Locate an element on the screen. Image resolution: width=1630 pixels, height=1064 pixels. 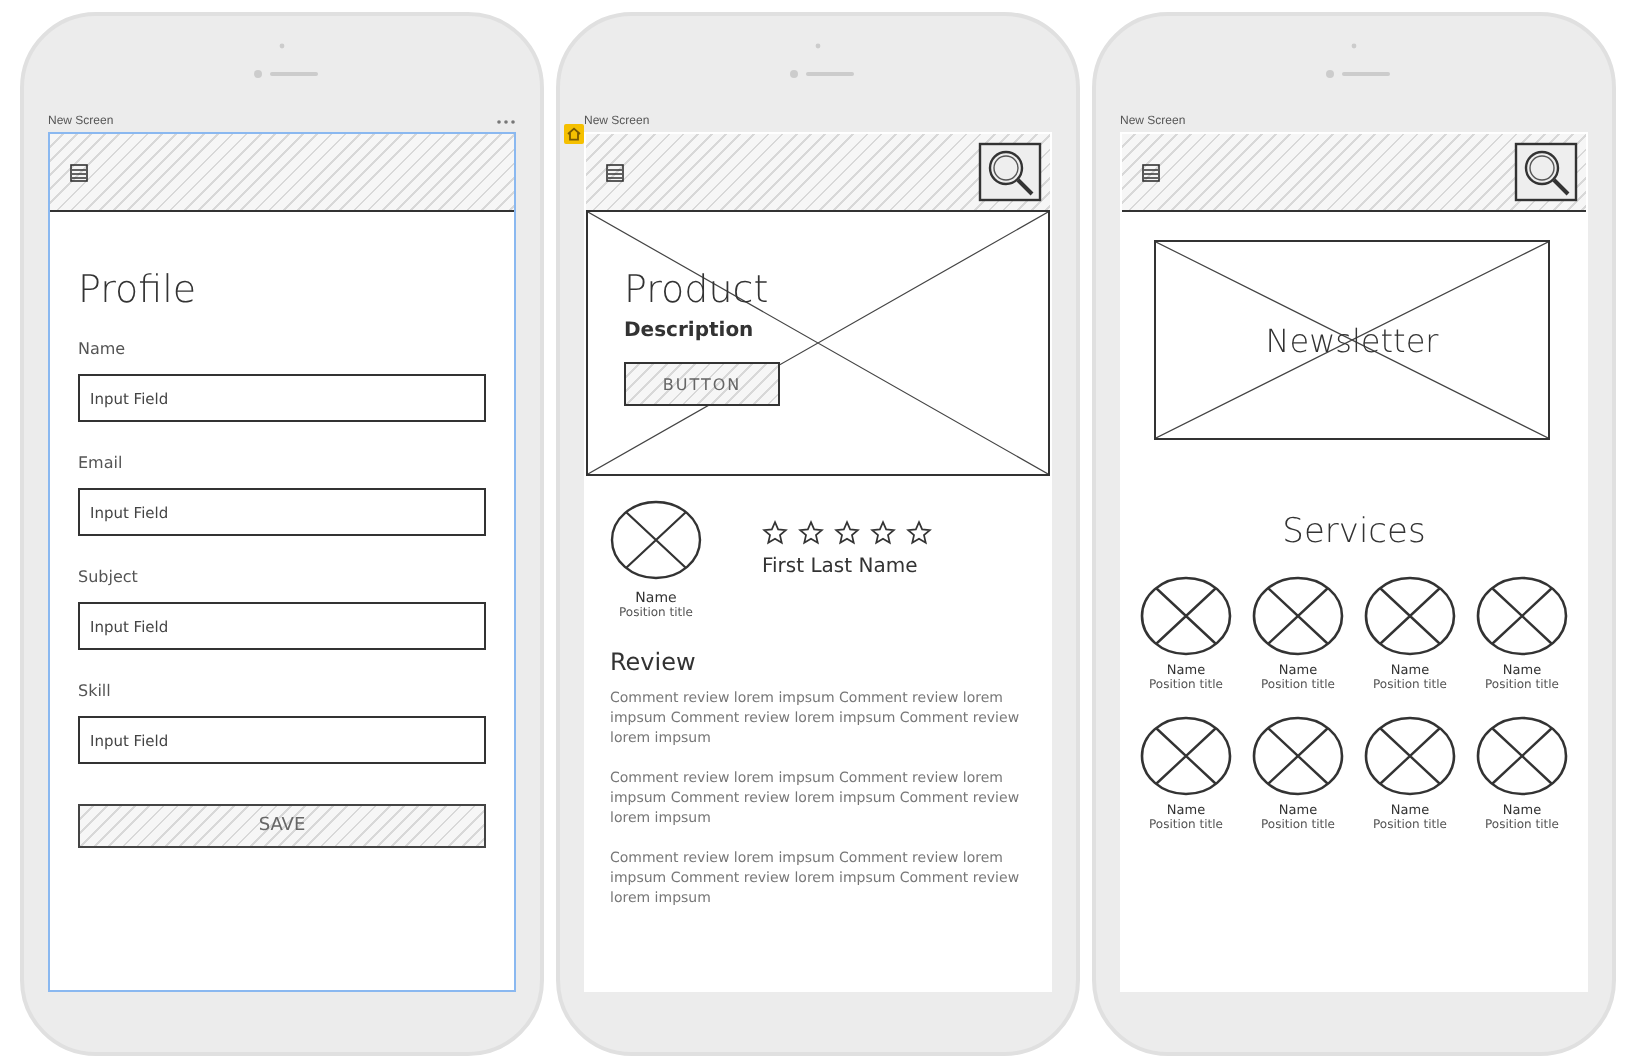
field-label: Name is located at coordinates (103, 349).